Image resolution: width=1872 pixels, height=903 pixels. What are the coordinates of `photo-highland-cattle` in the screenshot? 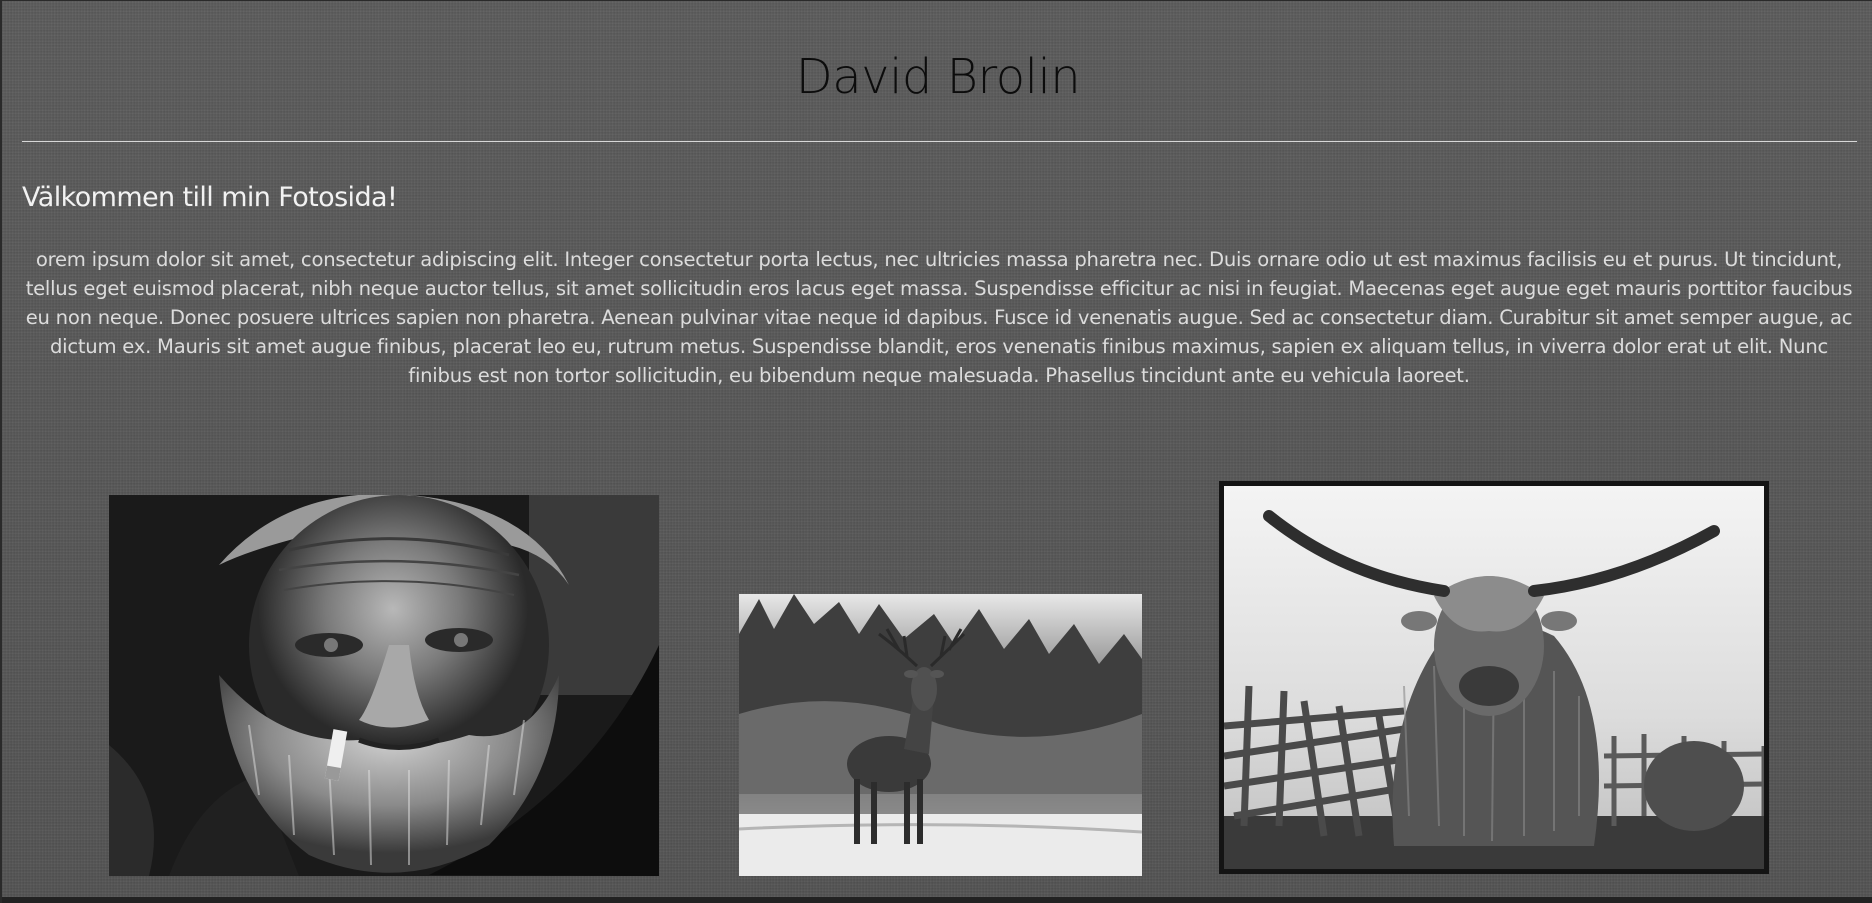 It's located at (1494, 677).